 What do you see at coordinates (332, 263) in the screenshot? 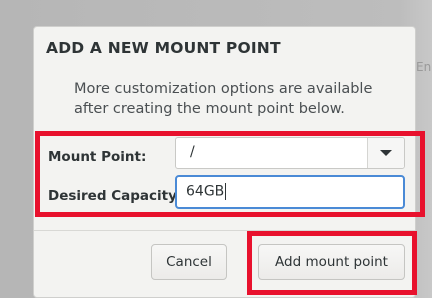
I see `highlight-box-add-button` at bounding box center [332, 263].